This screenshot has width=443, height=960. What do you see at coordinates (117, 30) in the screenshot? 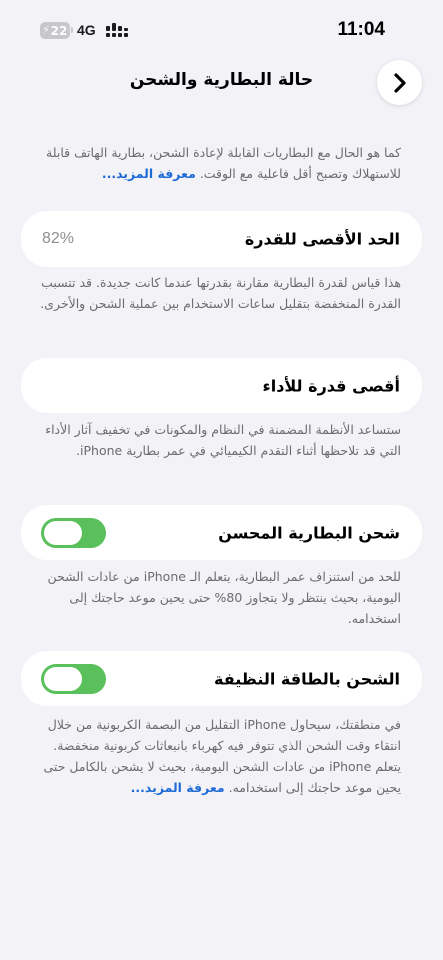
I see `signal-icon` at bounding box center [117, 30].